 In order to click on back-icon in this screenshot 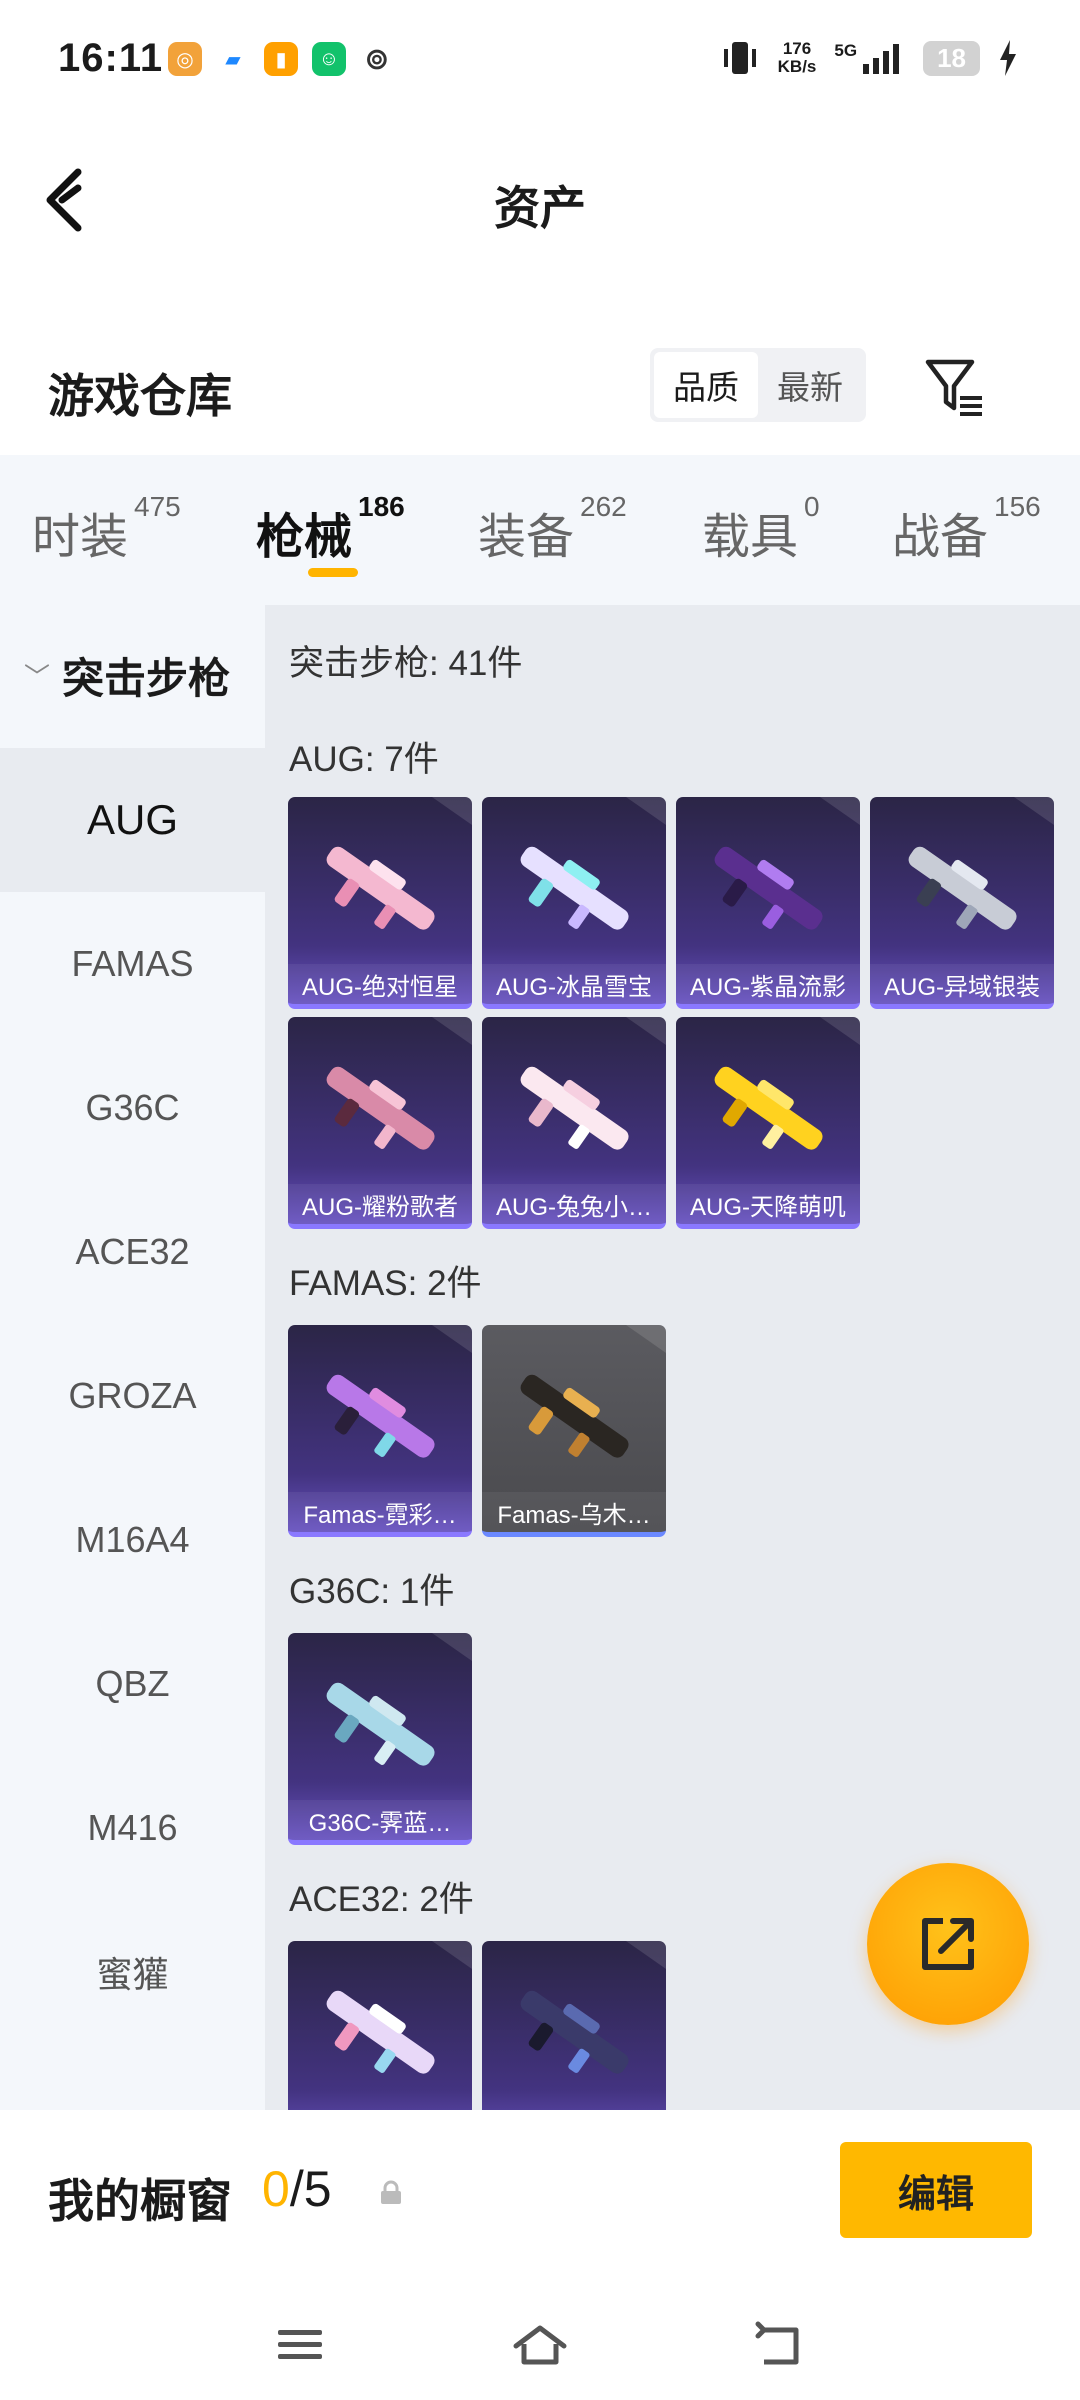, I will do `click(780, 2345)`.